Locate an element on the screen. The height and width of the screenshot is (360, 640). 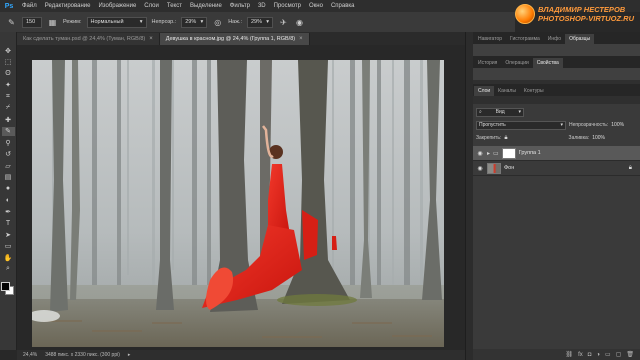
tab-swatches: Образцы is located at coordinates (580, 39).